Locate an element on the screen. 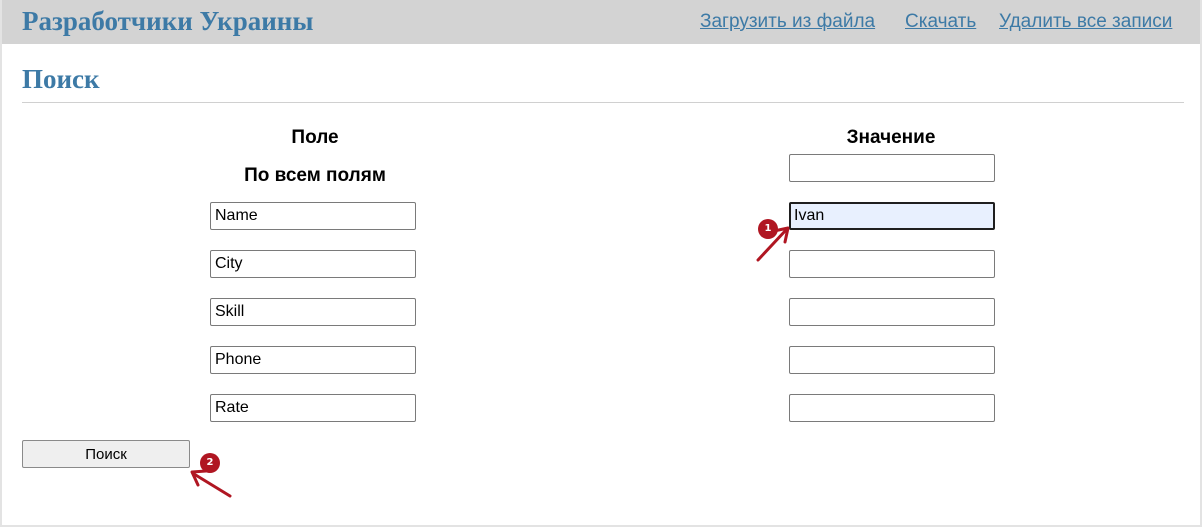 This screenshot has height=527, width=1202. field-input-phone is located at coordinates (313, 360).